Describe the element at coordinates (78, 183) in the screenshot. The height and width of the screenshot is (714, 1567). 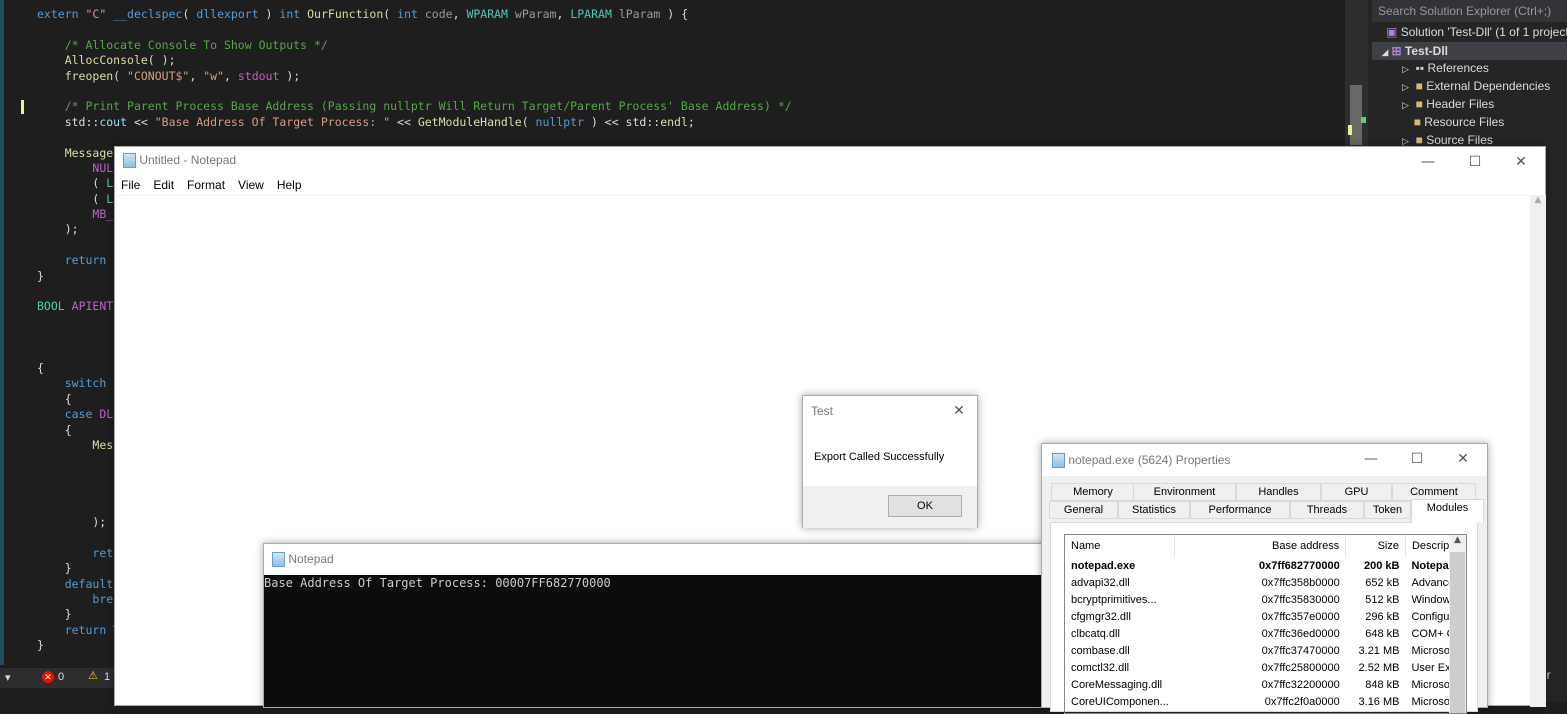
I see `code-line: ( LP` at that location.